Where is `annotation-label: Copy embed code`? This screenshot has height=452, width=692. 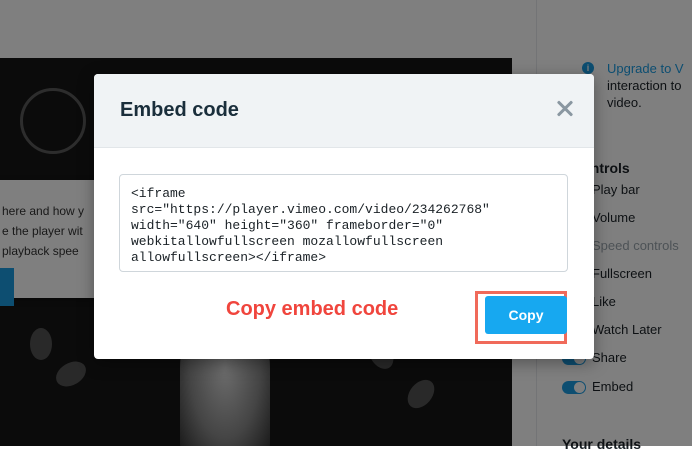
annotation-label: Copy embed code is located at coordinates (312, 309).